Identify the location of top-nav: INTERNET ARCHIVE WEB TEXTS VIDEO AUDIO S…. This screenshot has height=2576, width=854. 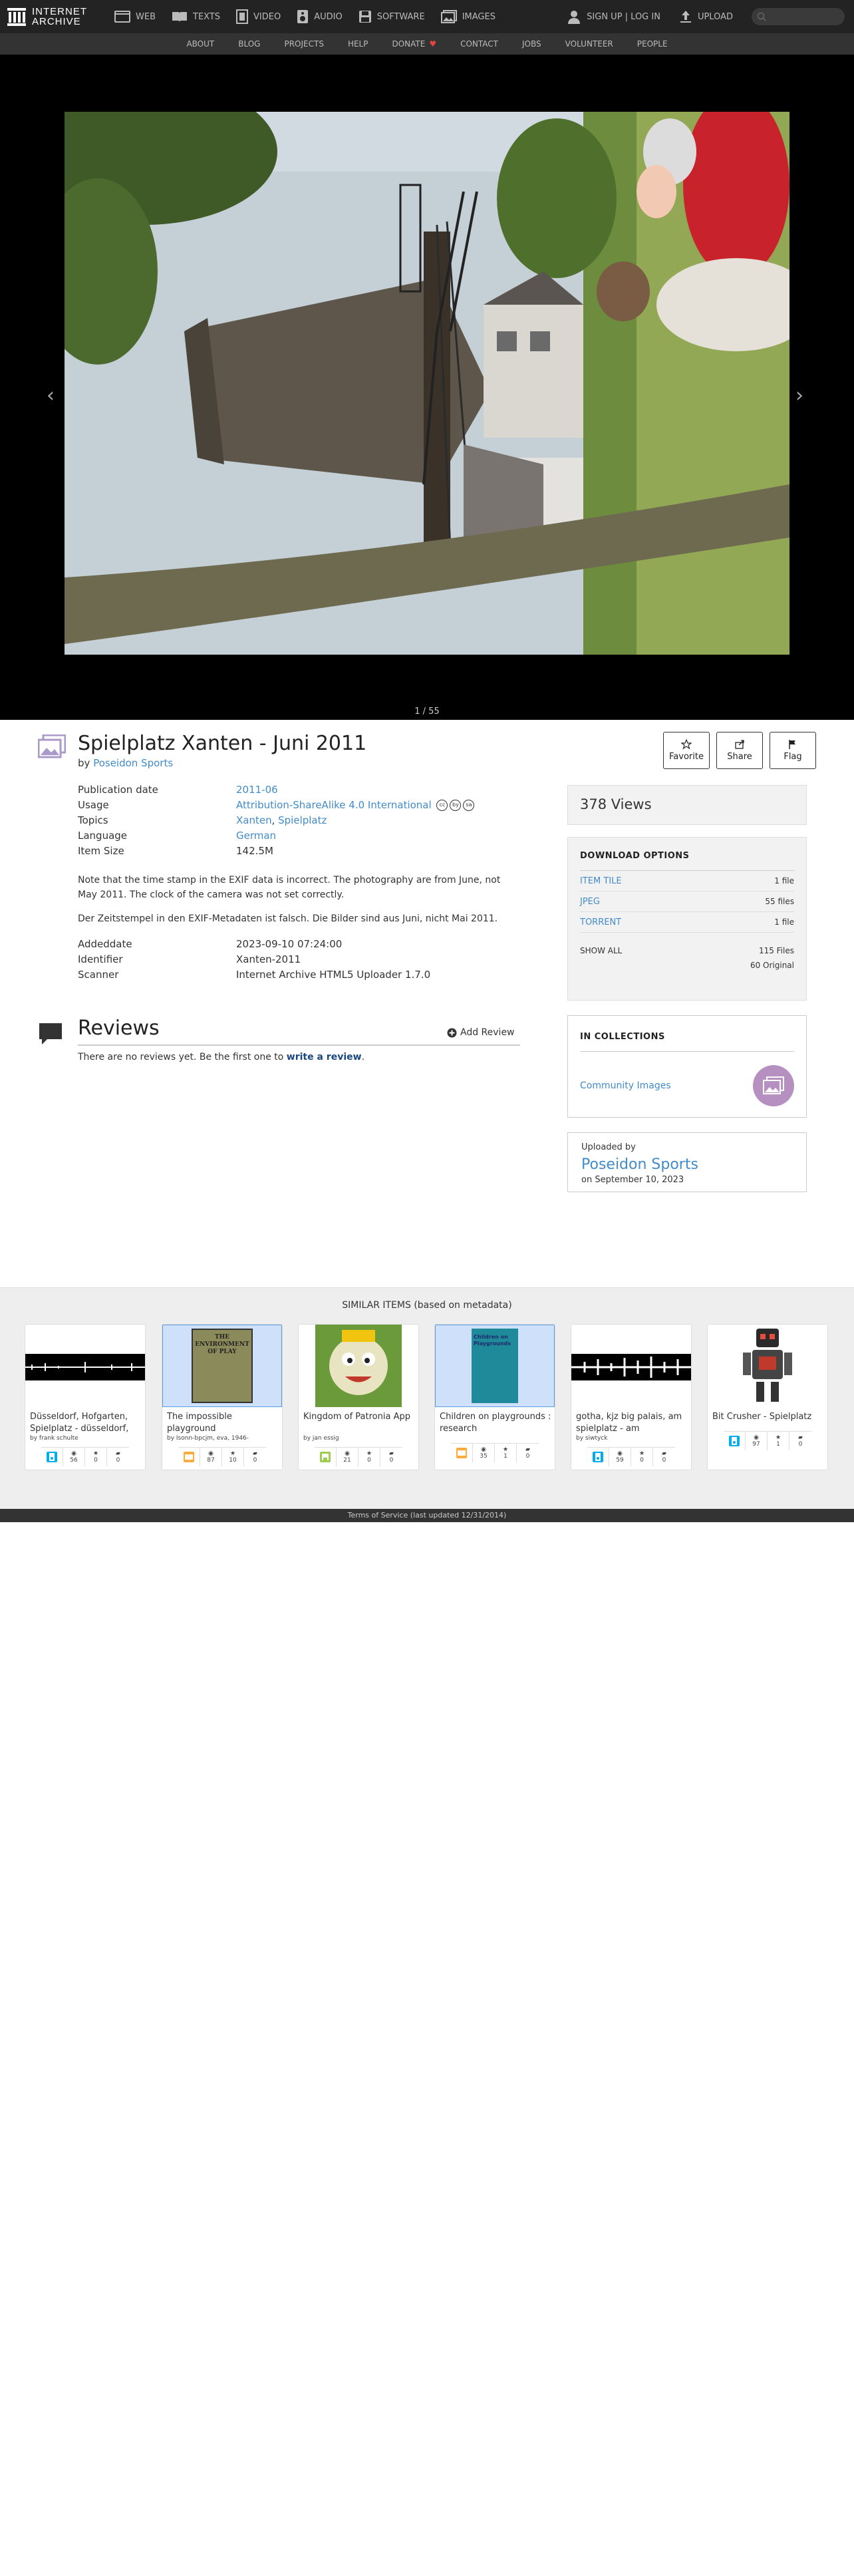
(427, 16).